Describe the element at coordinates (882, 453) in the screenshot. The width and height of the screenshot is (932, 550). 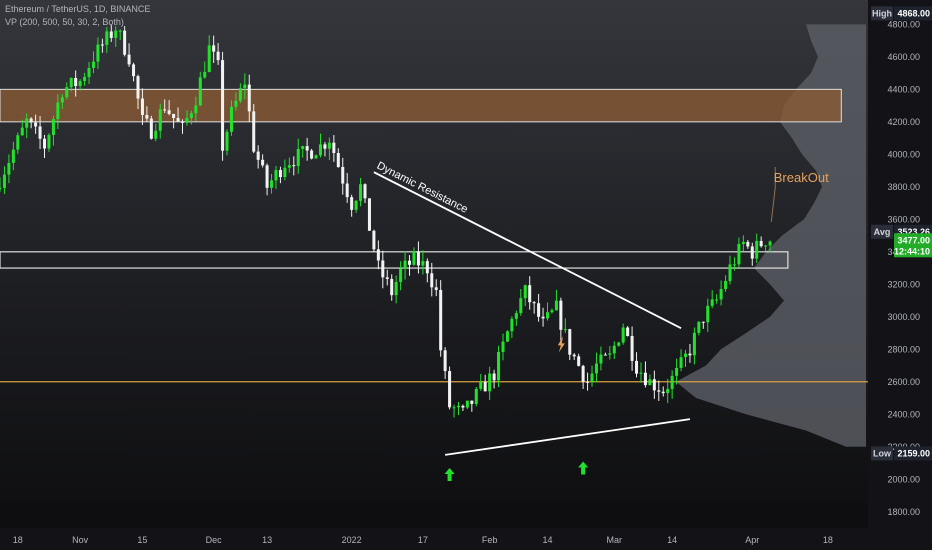
I see `low-badge-label: Low` at that location.